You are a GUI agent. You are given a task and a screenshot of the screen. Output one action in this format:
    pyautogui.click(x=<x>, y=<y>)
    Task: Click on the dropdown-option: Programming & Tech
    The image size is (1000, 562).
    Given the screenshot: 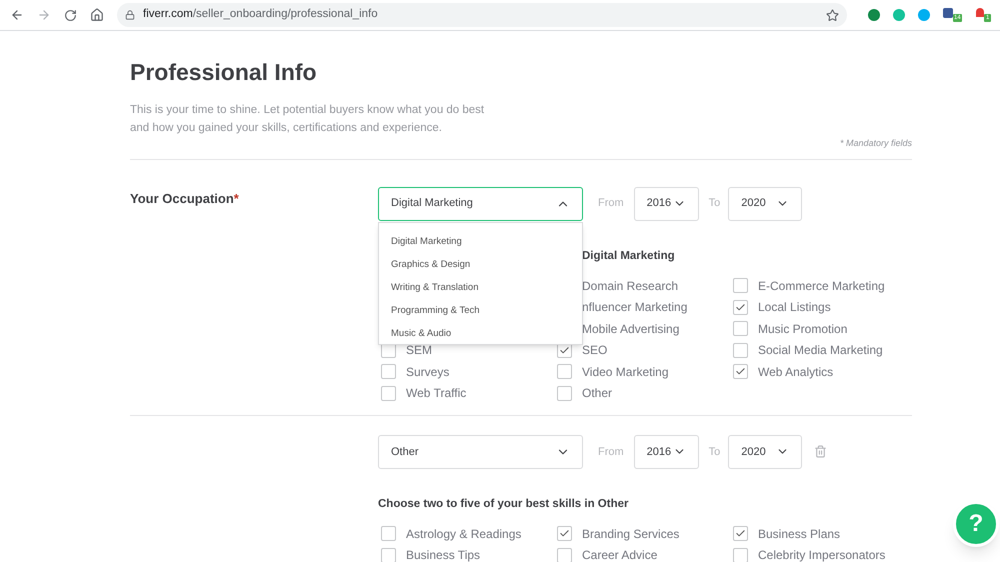 What is the action you would take?
    pyautogui.click(x=480, y=311)
    